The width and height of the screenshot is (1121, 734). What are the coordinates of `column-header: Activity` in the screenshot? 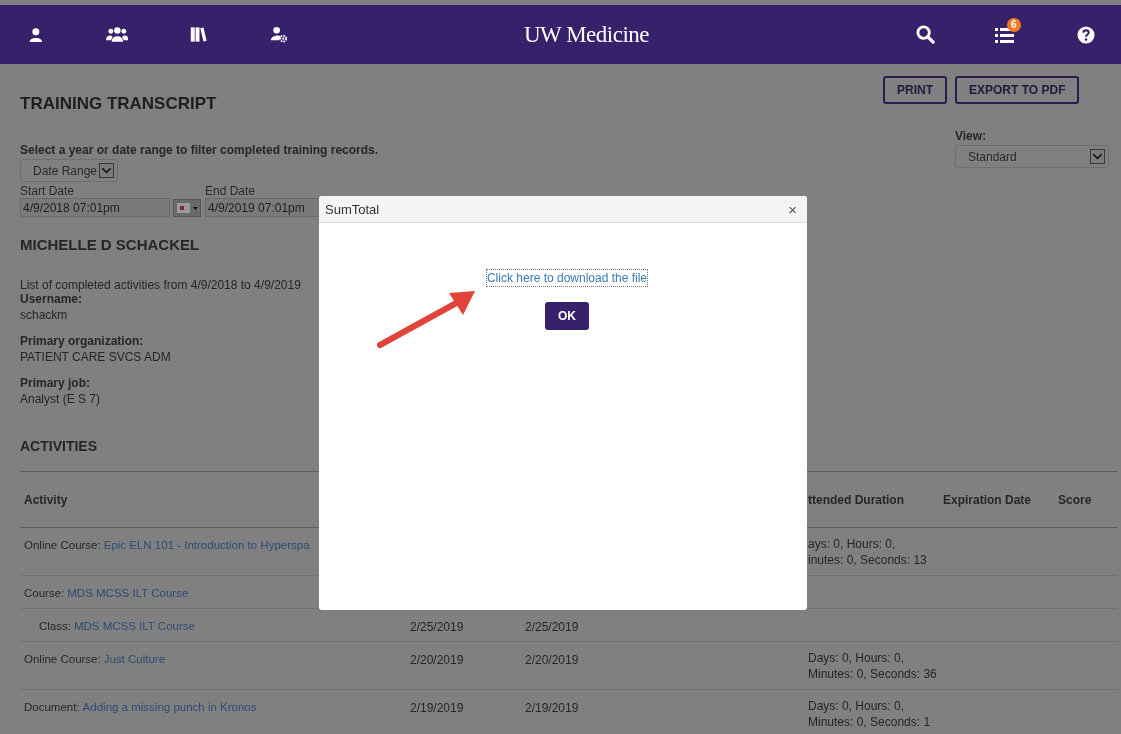 It's located at (46, 499).